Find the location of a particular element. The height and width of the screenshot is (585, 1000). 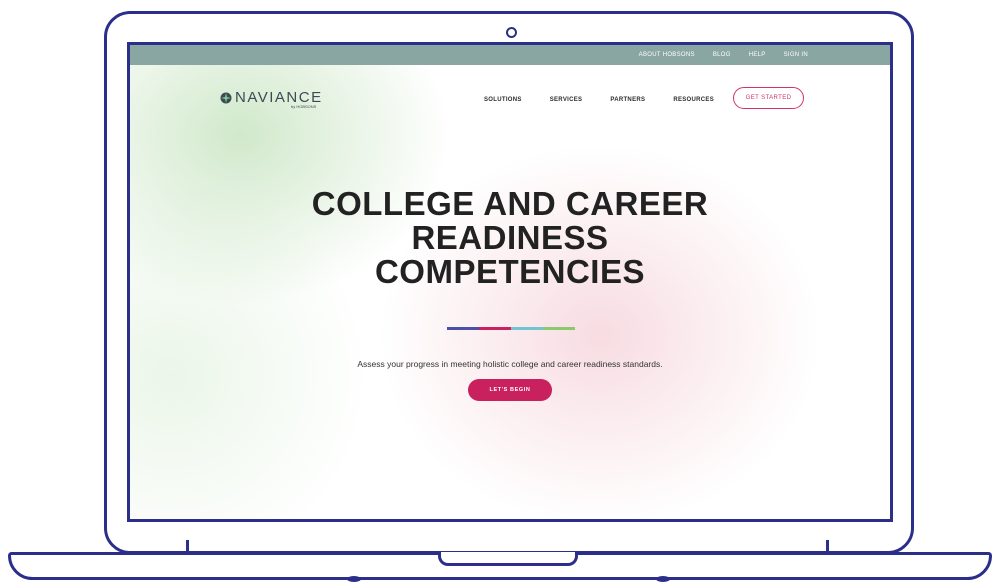

logo-subtext: by HOBSONS is located at coordinates (304, 106).